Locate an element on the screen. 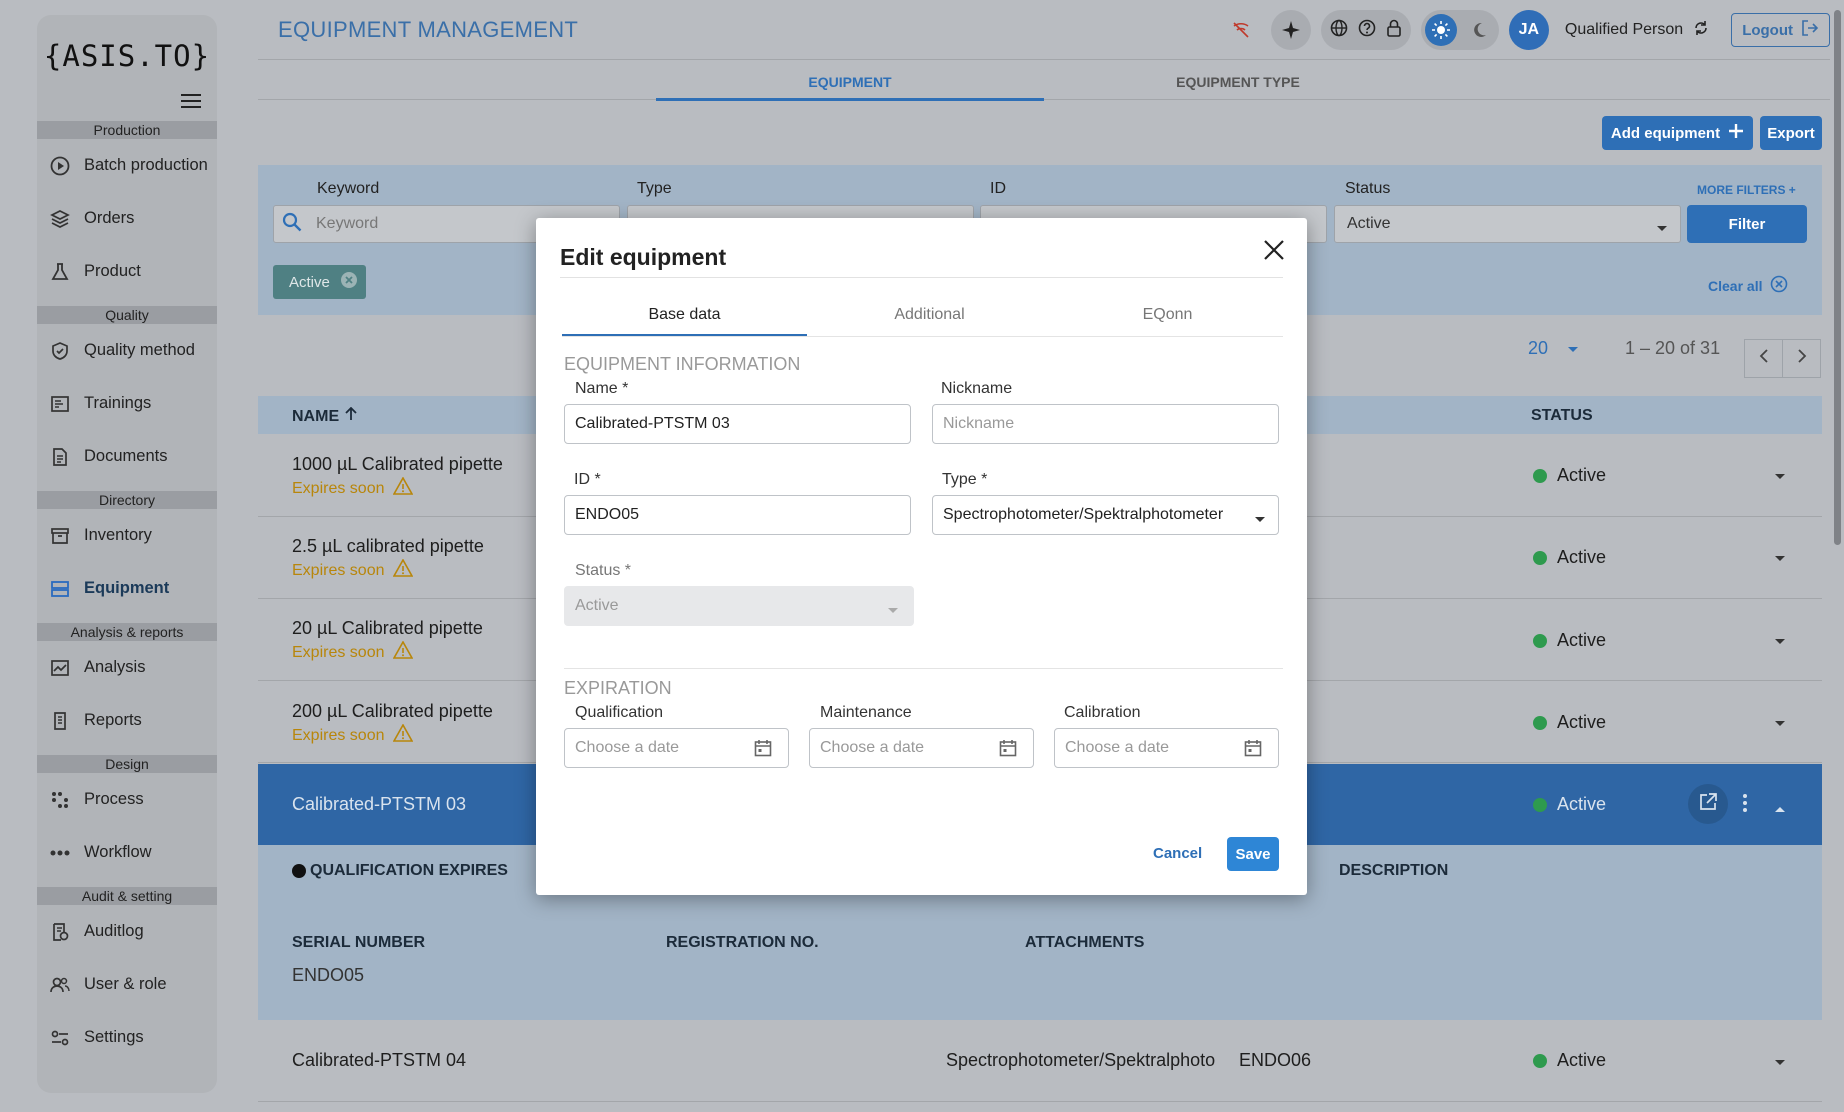 Image resolution: width=1844 pixels, height=1112 pixels. sidebar-item-auditlog: Auditlog is located at coordinates (127, 931).